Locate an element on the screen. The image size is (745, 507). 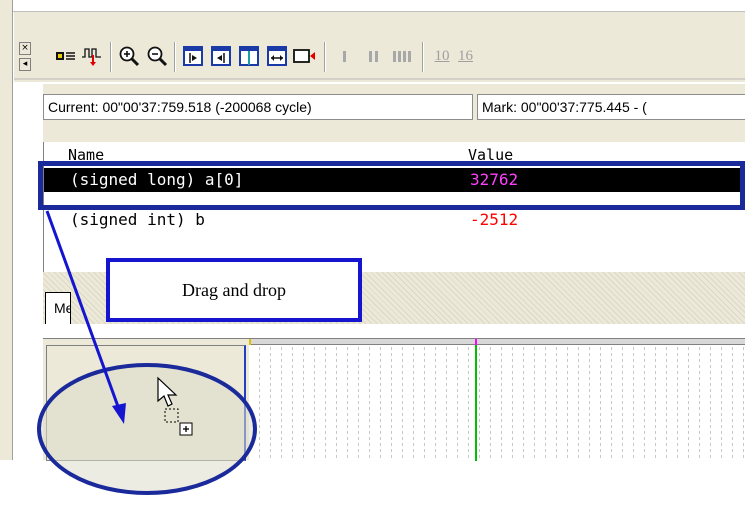
callout-text: Drag and drop is located at coordinates (234, 289).